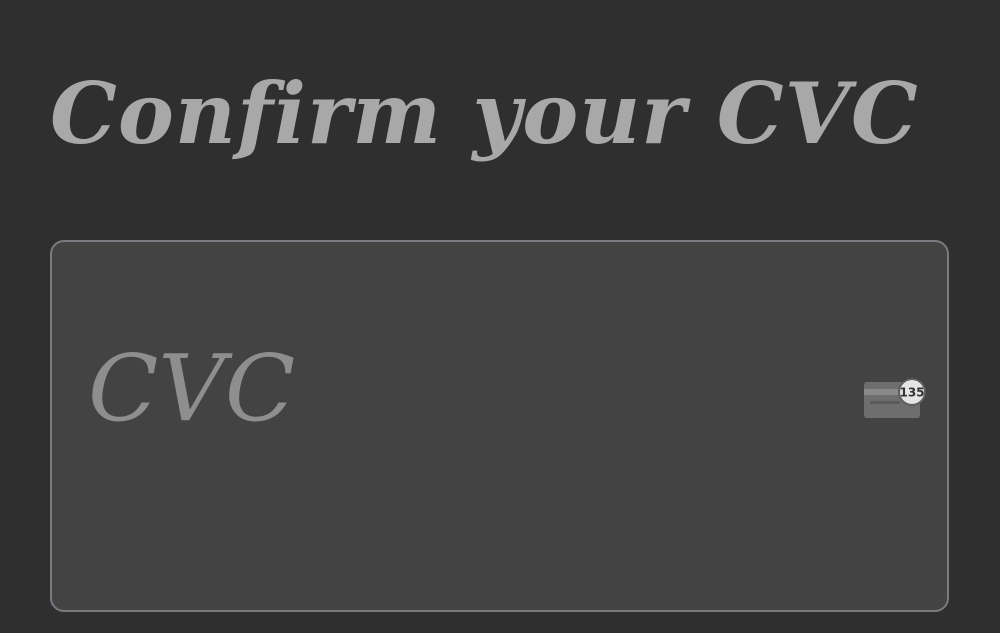 The height and width of the screenshot is (633, 1000). Describe the element at coordinates (458, 388) in the screenshot. I see `cvc-input` at that location.